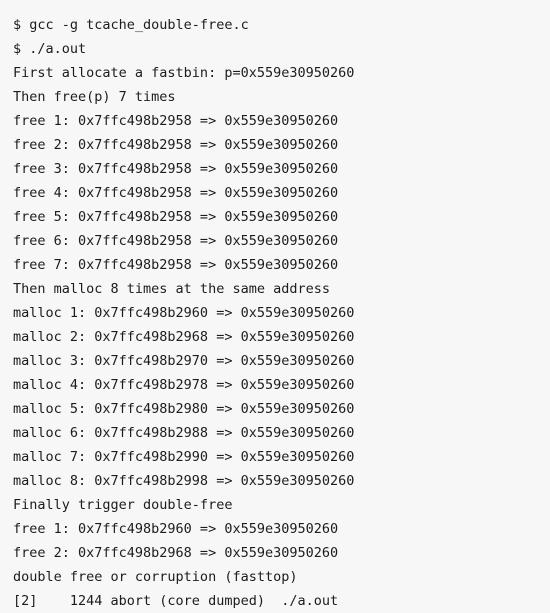  I want to click on terminal-line: [2] 1244 abort (core dumped) ./a.out, so click(176, 601).